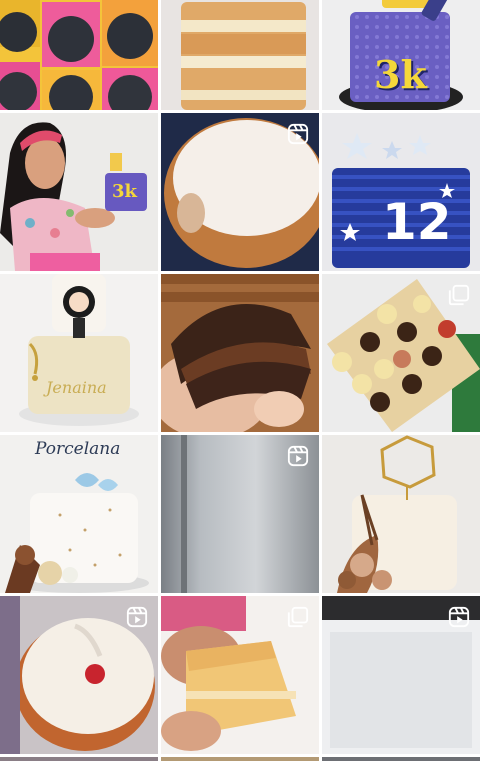 Image resolution: width=480 pixels, height=761 pixels. I want to click on grid-post-layered-sponge-cake, so click(240, 55).